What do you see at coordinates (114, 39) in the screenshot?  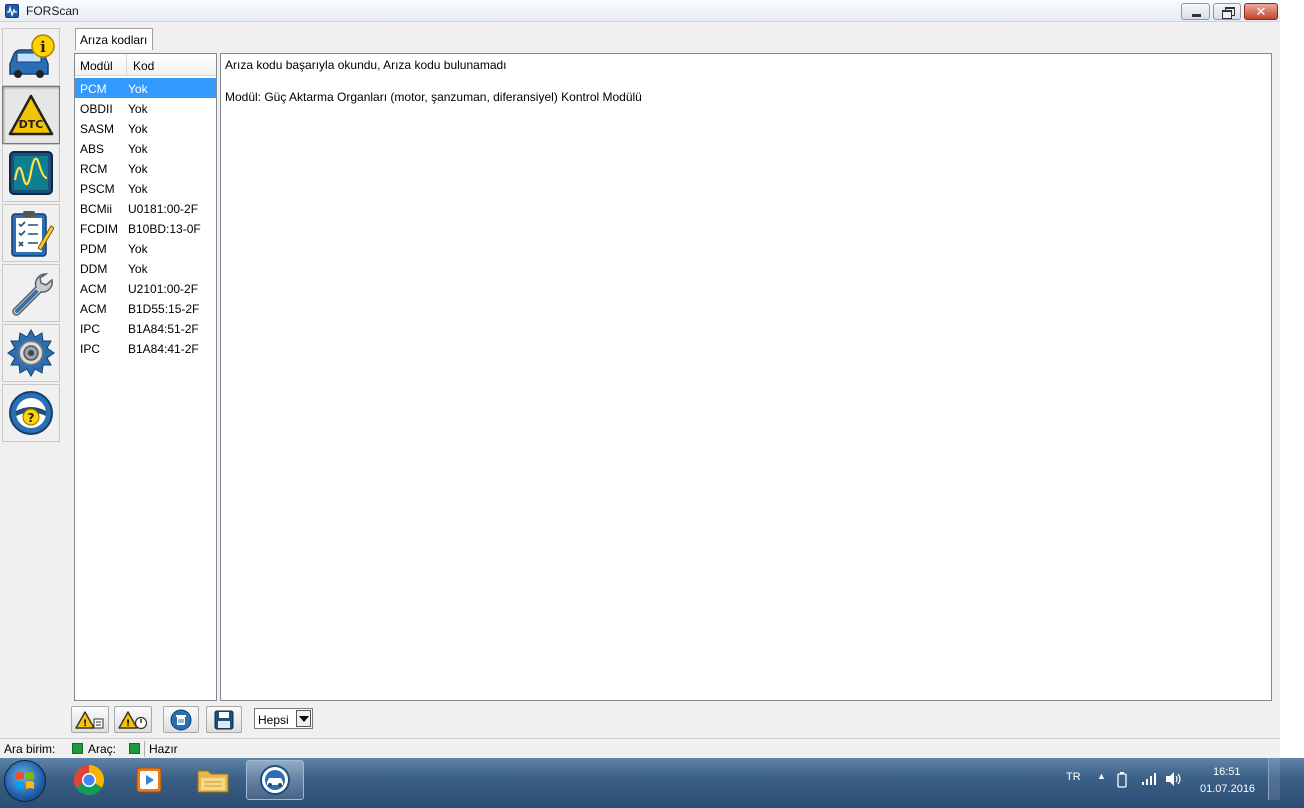 I see `tab-dtc-codes: Arıza kodları` at bounding box center [114, 39].